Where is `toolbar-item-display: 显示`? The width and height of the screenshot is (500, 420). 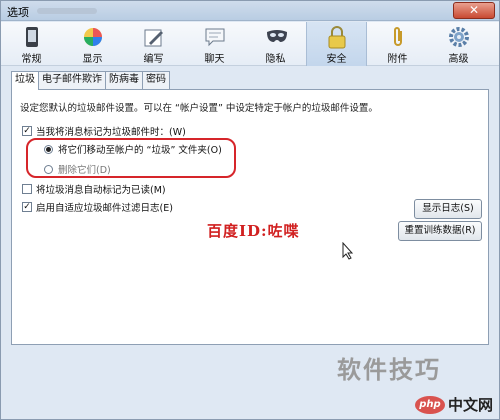 toolbar-item-display: 显示 is located at coordinates (92, 44).